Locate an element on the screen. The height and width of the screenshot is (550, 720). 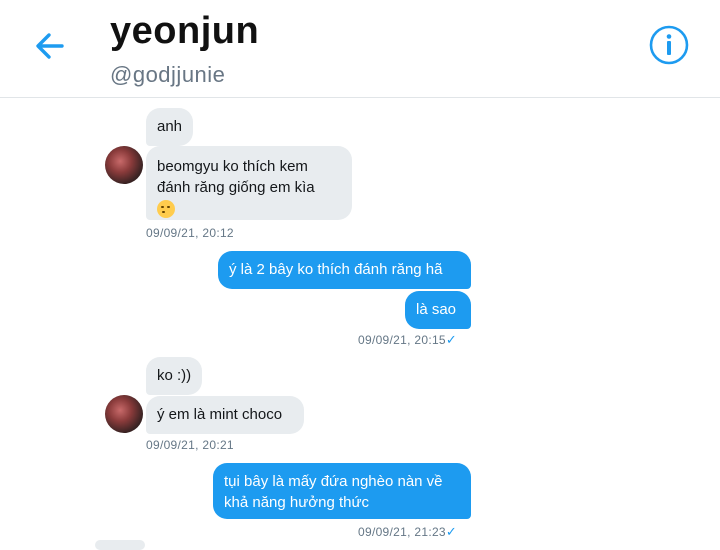
smiling-face-emoji-icon is located at coordinates (166, 209).